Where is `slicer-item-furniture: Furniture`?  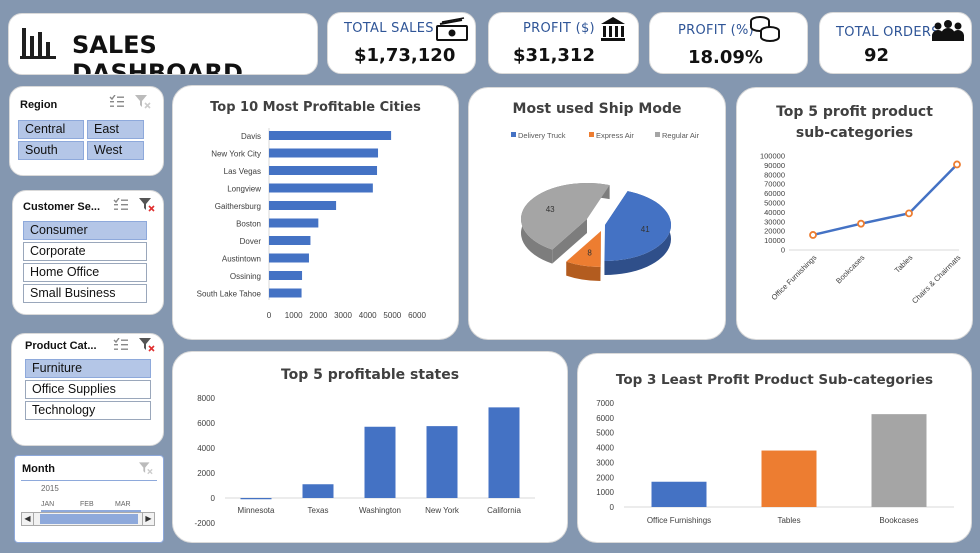
slicer-item-furniture: Furniture is located at coordinates (88, 368).